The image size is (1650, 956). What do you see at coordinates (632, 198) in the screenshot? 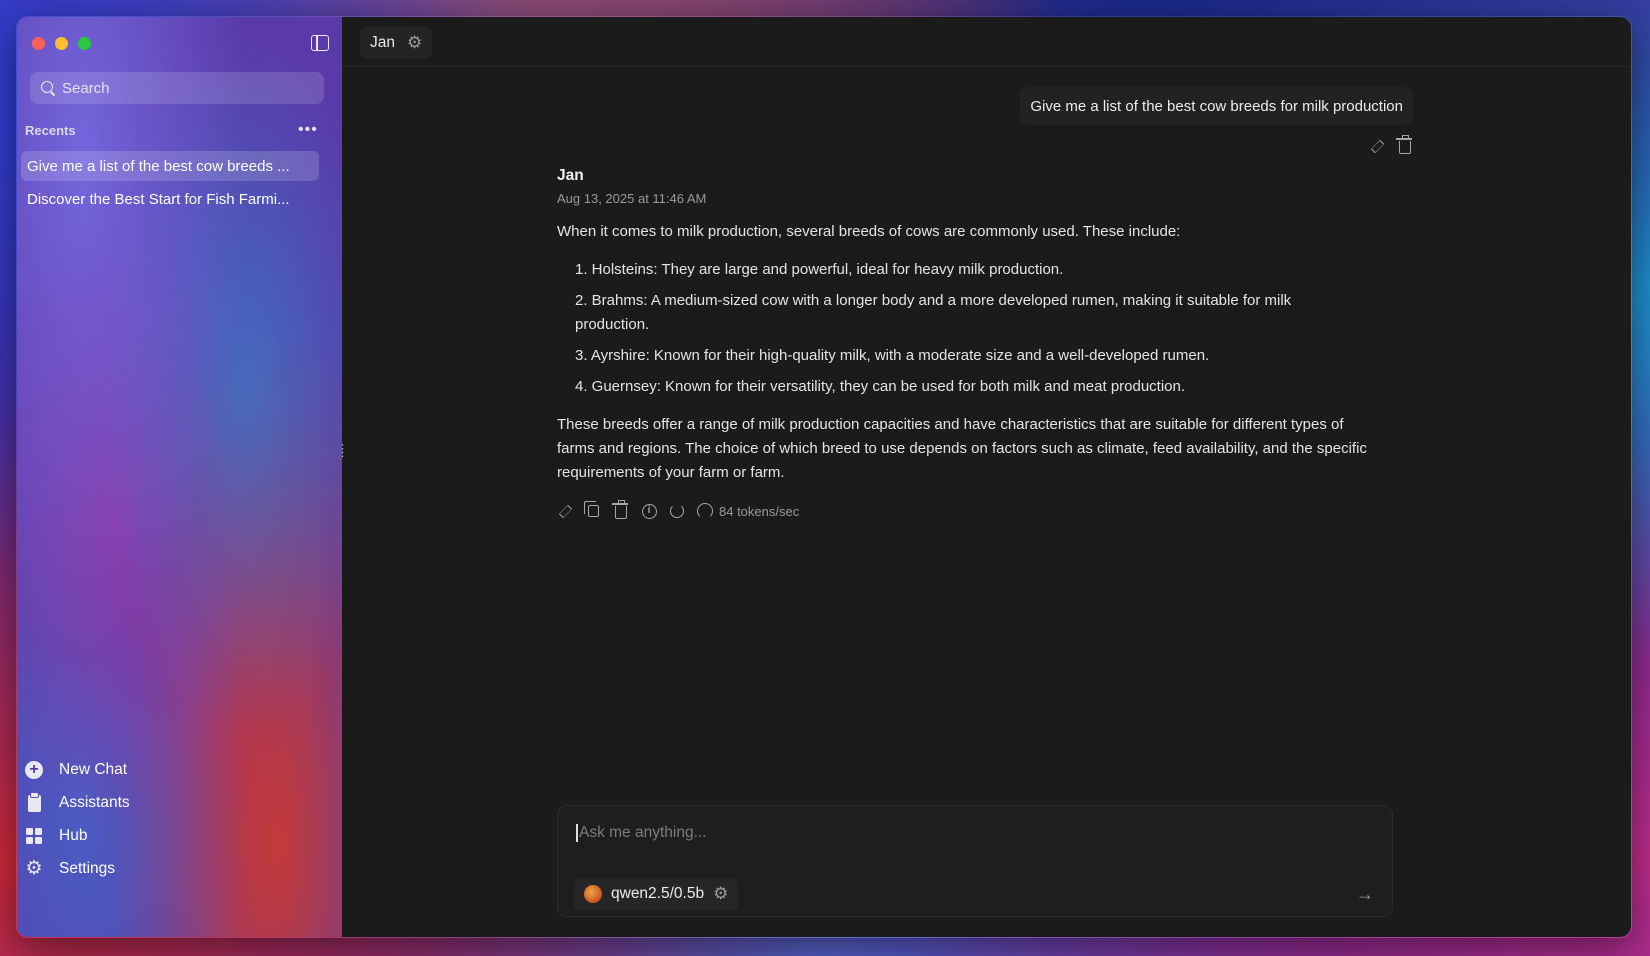
I see `message-timestamp: Aug 13, 2025 at 11:46 AM` at bounding box center [632, 198].